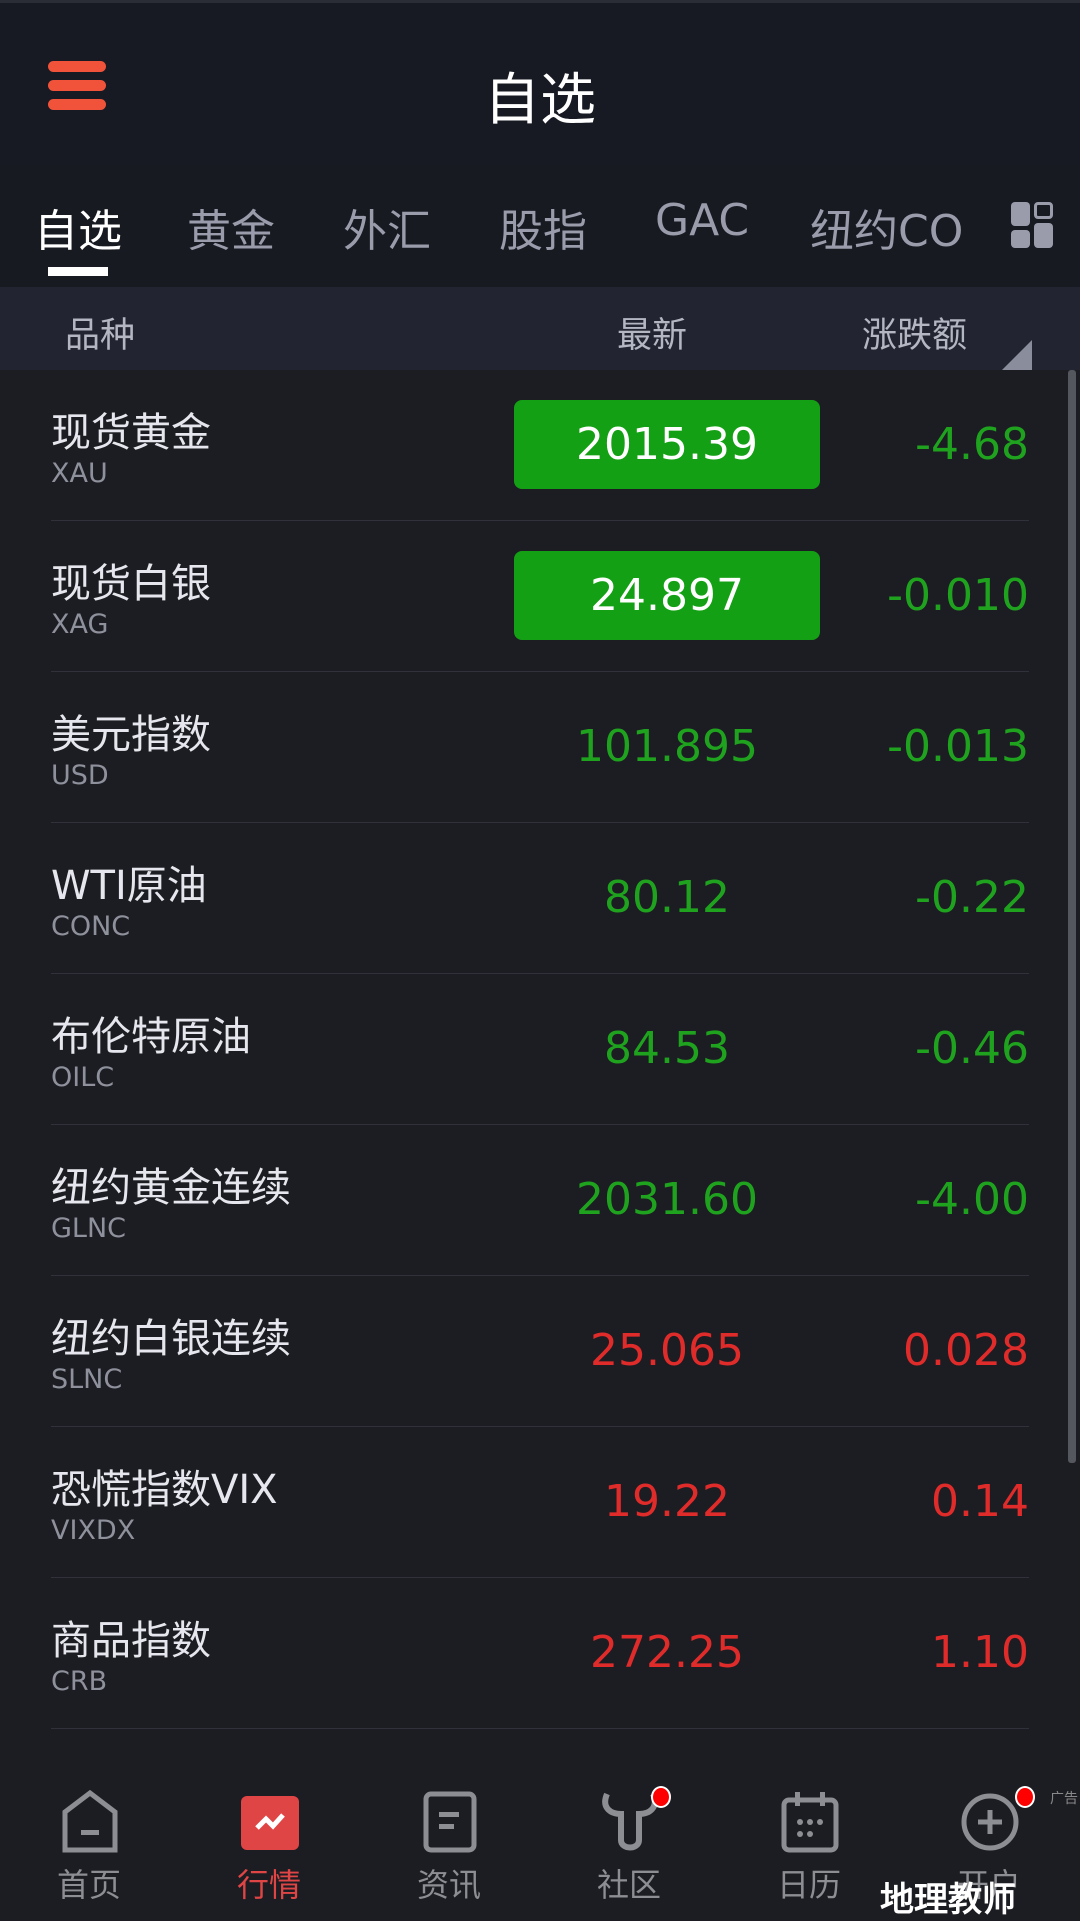 This screenshot has width=1080, height=1921. Describe the element at coordinates (79, 473) in the screenshot. I see `instrument-code: XAU` at that location.